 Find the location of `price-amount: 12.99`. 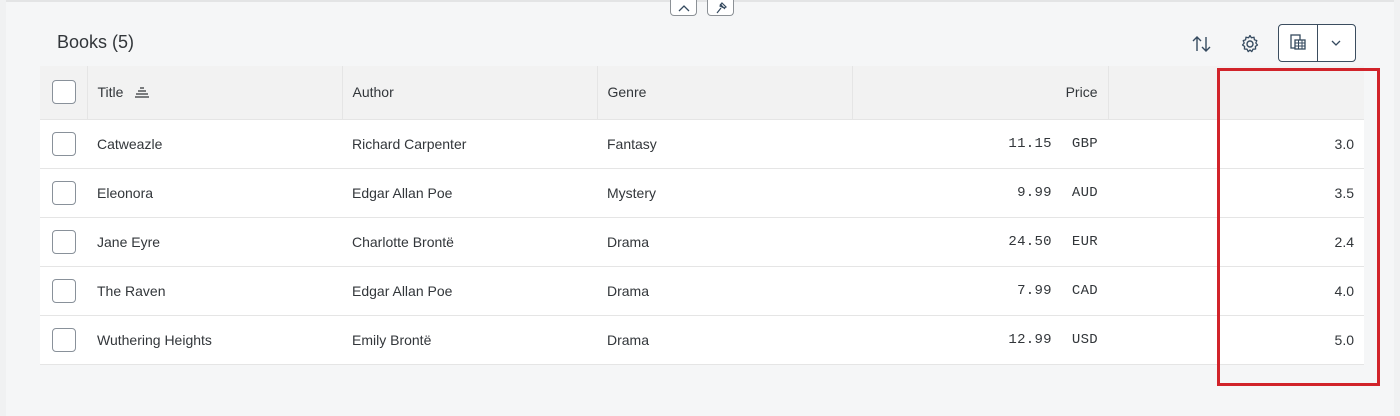

price-amount: 12.99 is located at coordinates (1030, 339).